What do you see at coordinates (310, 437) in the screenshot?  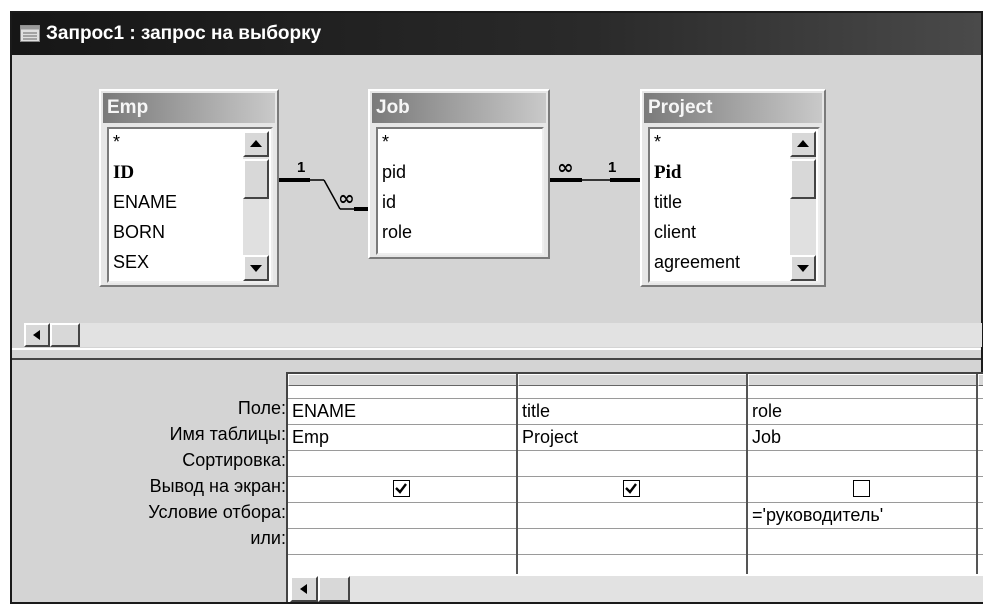 I see `grid-cell-table: Emp` at bounding box center [310, 437].